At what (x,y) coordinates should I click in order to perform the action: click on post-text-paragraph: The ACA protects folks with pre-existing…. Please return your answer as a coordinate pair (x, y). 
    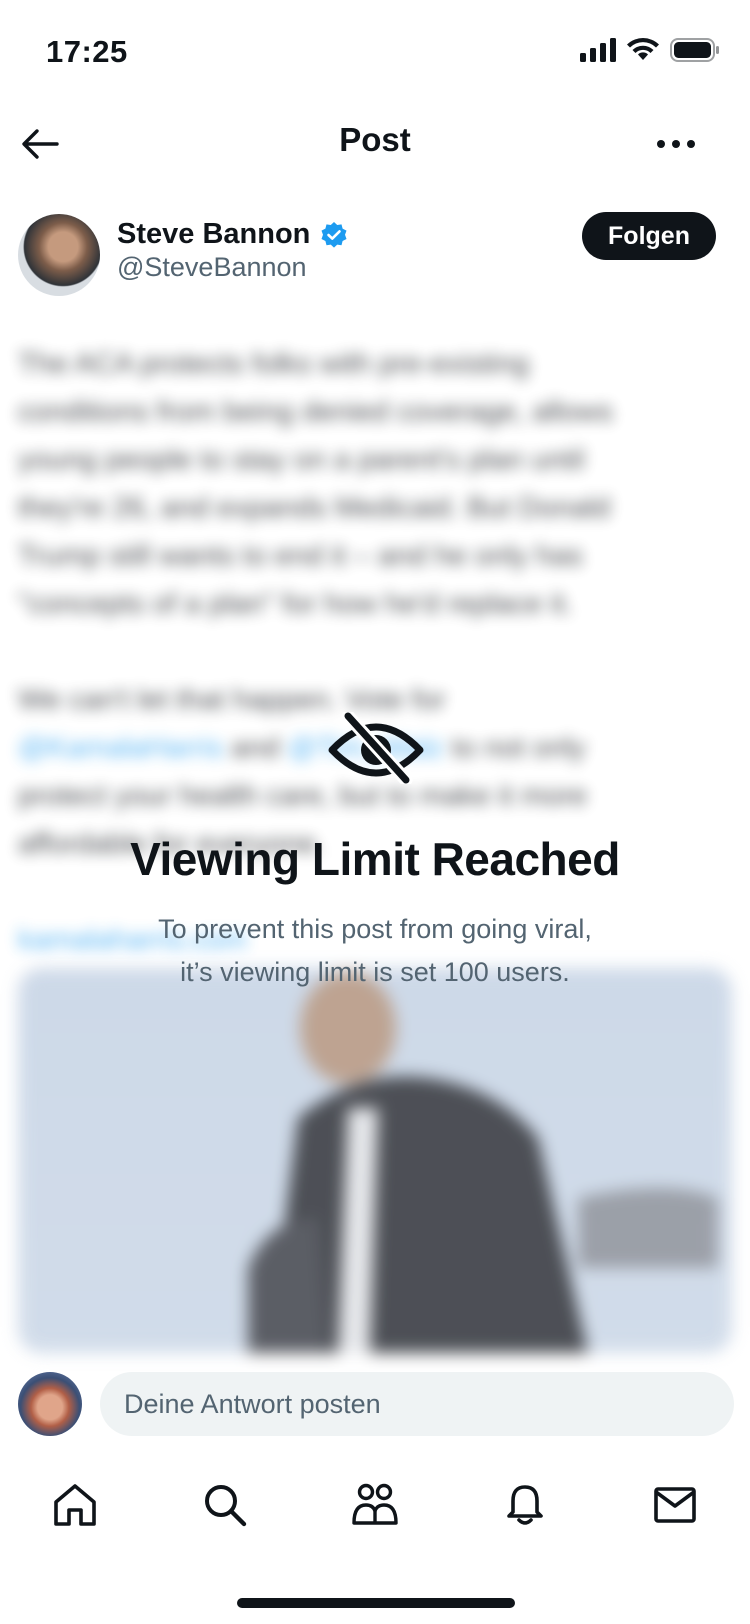
    Looking at the image, I should click on (315, 484).